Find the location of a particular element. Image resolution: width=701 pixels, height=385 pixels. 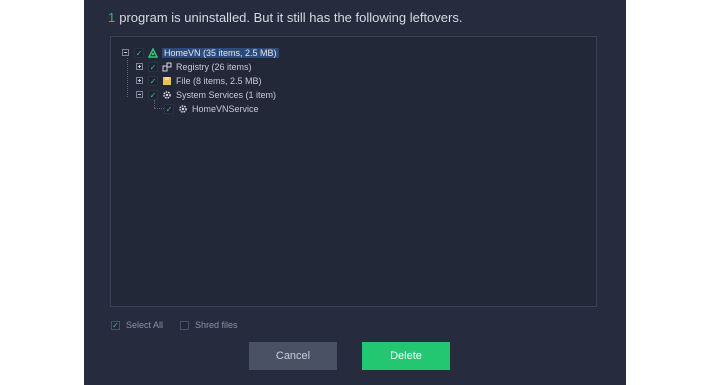

app-icon is located at coordinates (153, 52).